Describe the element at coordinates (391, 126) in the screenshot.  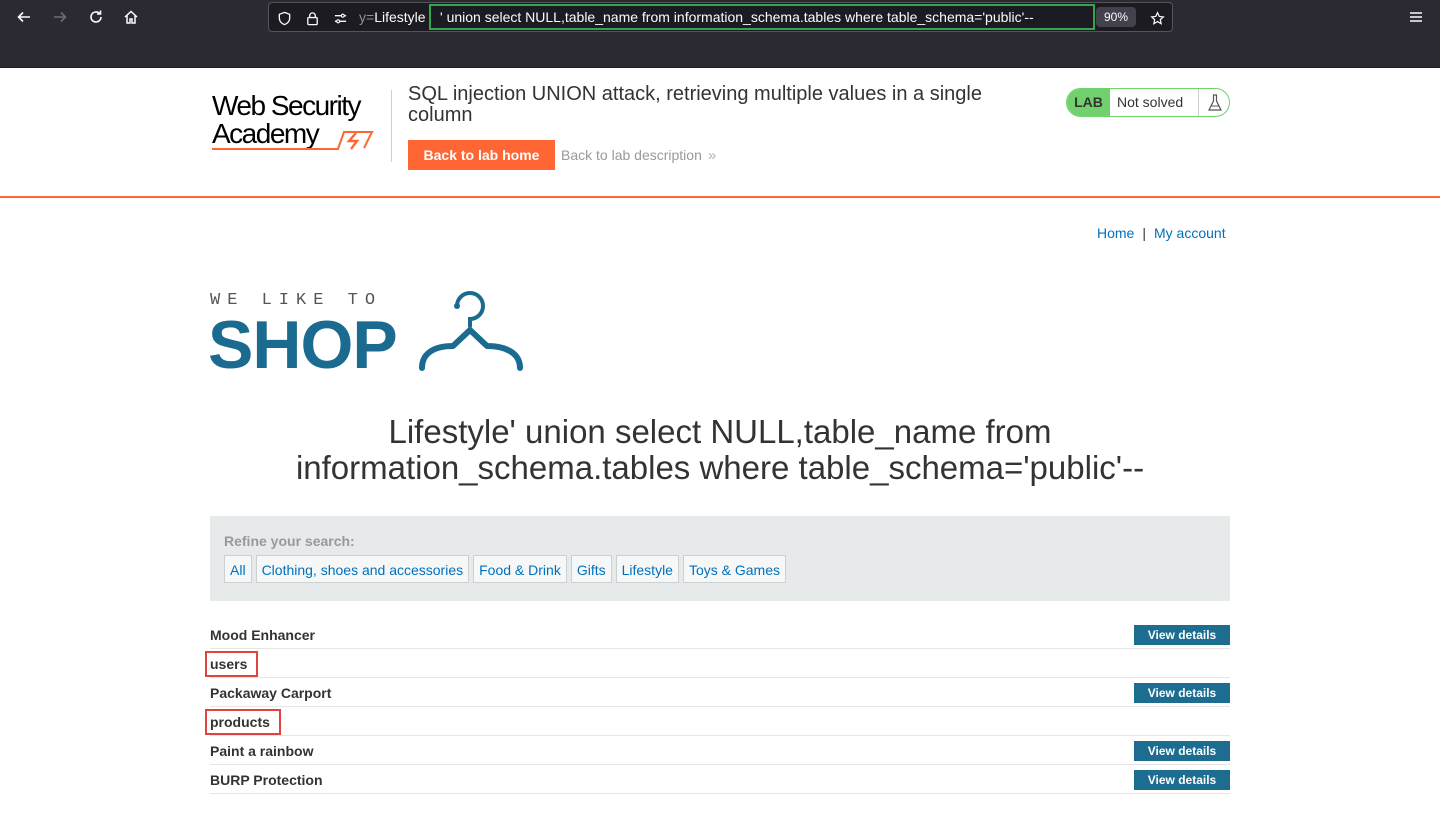
I see `logo-divider` at that location.